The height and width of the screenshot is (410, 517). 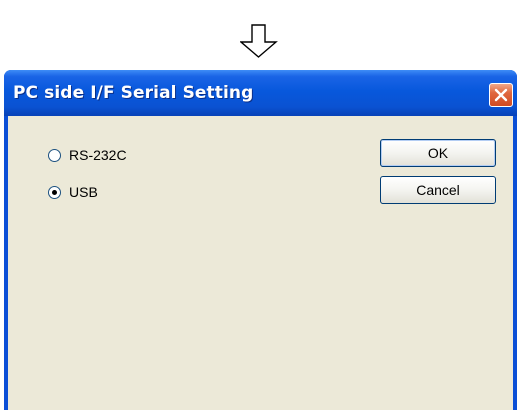 What do you see at coordinates (98, 155) in the screenshot?
I see `option-label-rs232c: RS-232C` at bounding box center [98, 155].